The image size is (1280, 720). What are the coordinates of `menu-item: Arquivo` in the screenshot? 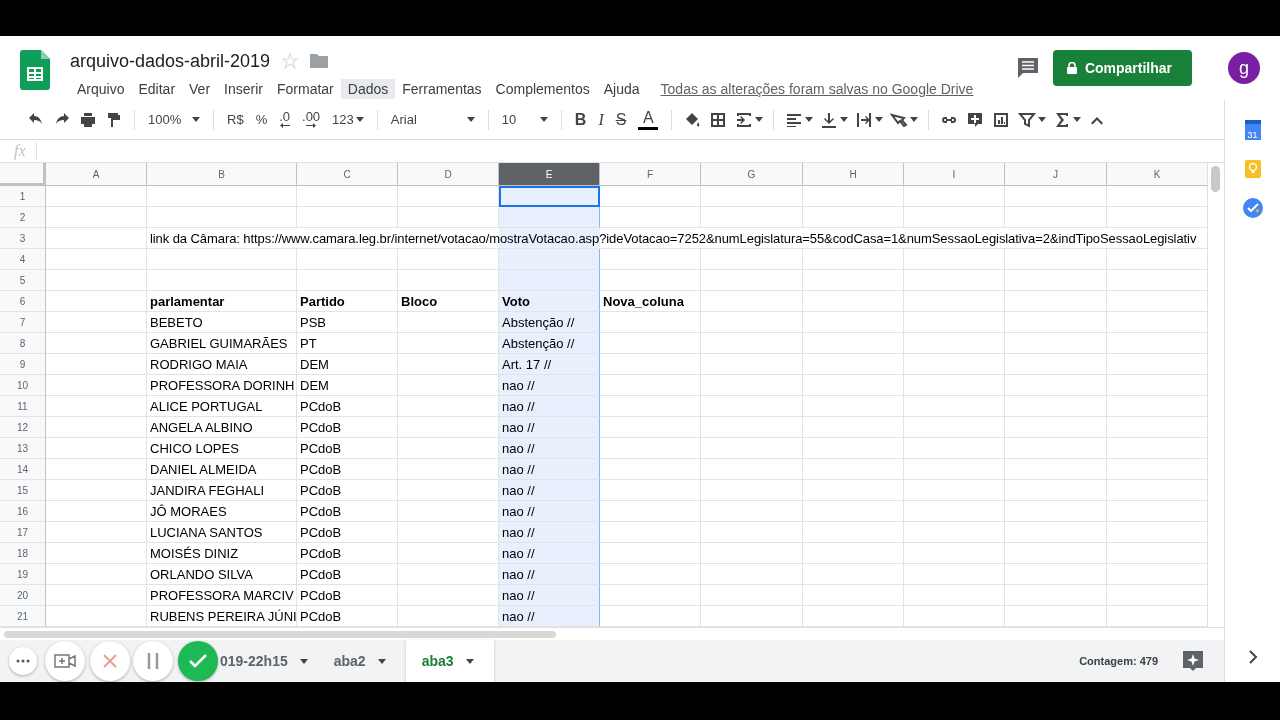 It's located at (101, 89).